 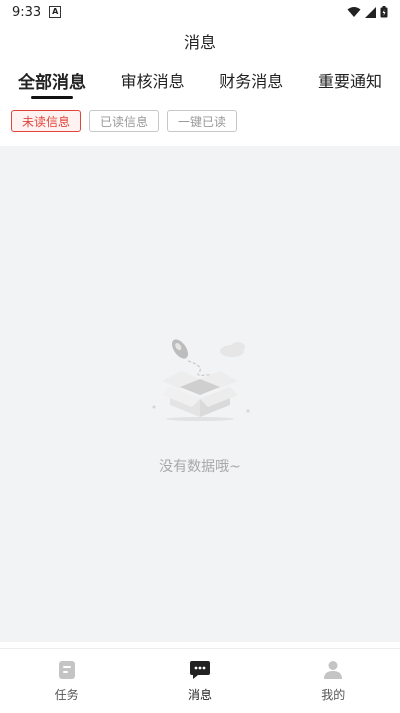 I want to click on notification-a-icon: A, so click(x=55, y=12).